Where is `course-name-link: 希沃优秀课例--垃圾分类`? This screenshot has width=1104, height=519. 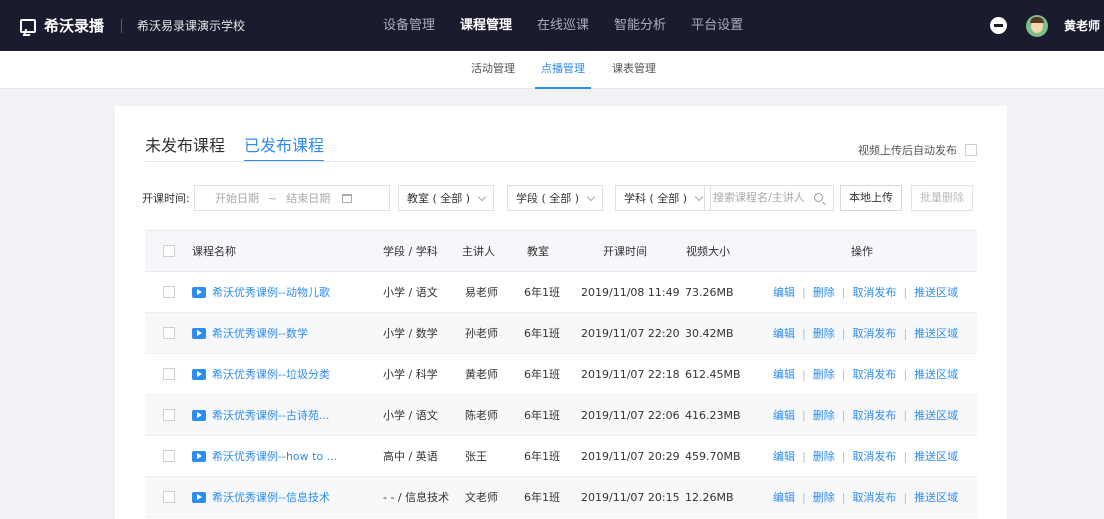 course-name-link: 希沃优秀课例--垃圾分类 is located at coordinates (271, 374).